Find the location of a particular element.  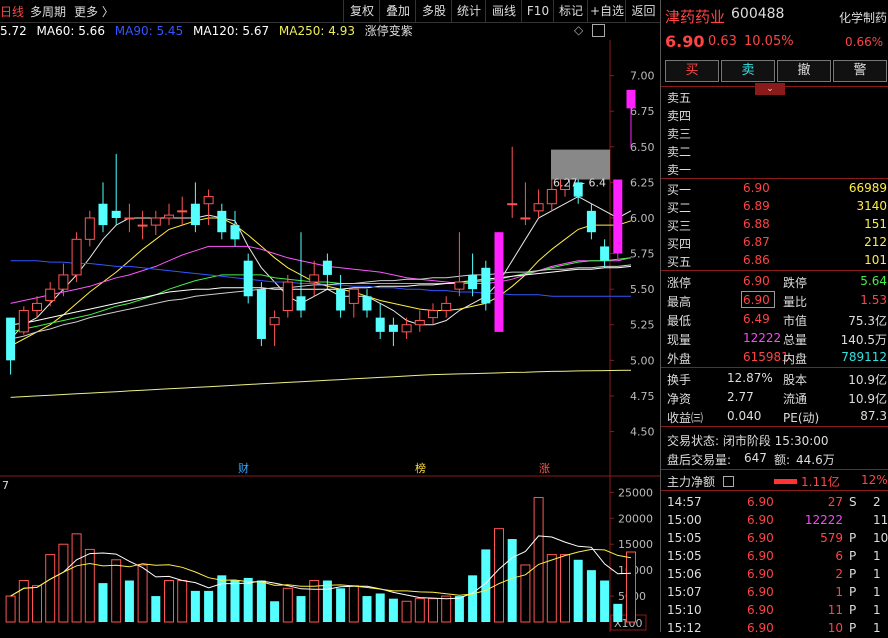

chart-toolbar: 日线 多周期 更多 〉 复权 叠加 多股 统计 画线 F10 标记 +自选 返回 is located at coordinates (330, 11).